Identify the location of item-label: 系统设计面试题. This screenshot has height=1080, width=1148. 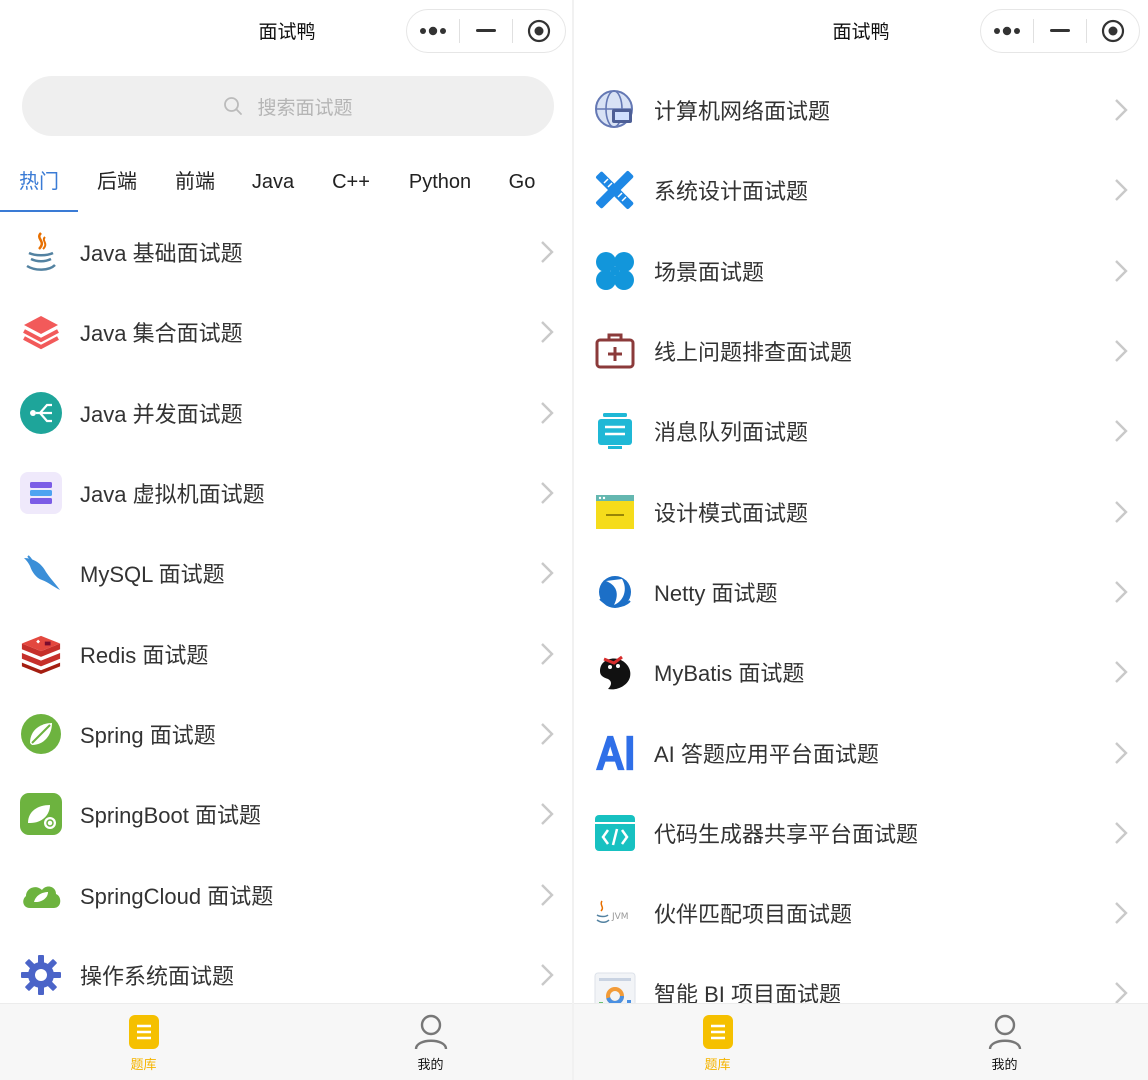
(731, 192).